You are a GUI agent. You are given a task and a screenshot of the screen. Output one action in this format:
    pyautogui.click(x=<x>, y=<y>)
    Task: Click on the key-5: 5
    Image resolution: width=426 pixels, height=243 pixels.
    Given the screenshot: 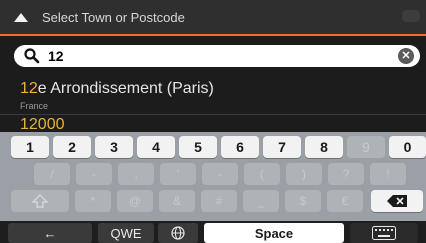 What is the action you would take?
    pyautogui.click(x=198, y=147)
    